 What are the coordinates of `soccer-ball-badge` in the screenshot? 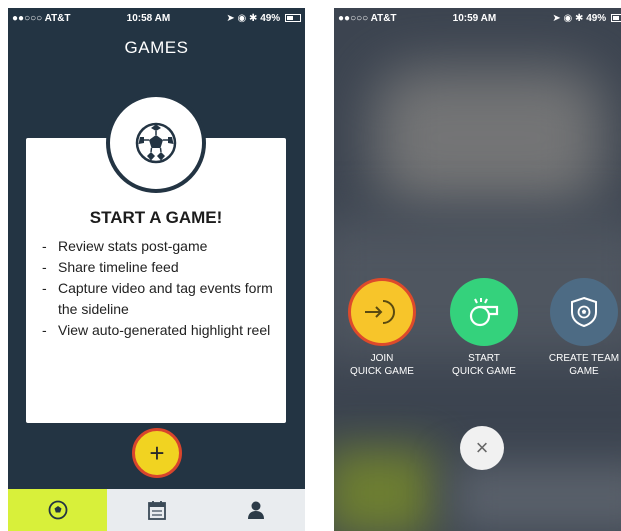 It's located at (156, 143).